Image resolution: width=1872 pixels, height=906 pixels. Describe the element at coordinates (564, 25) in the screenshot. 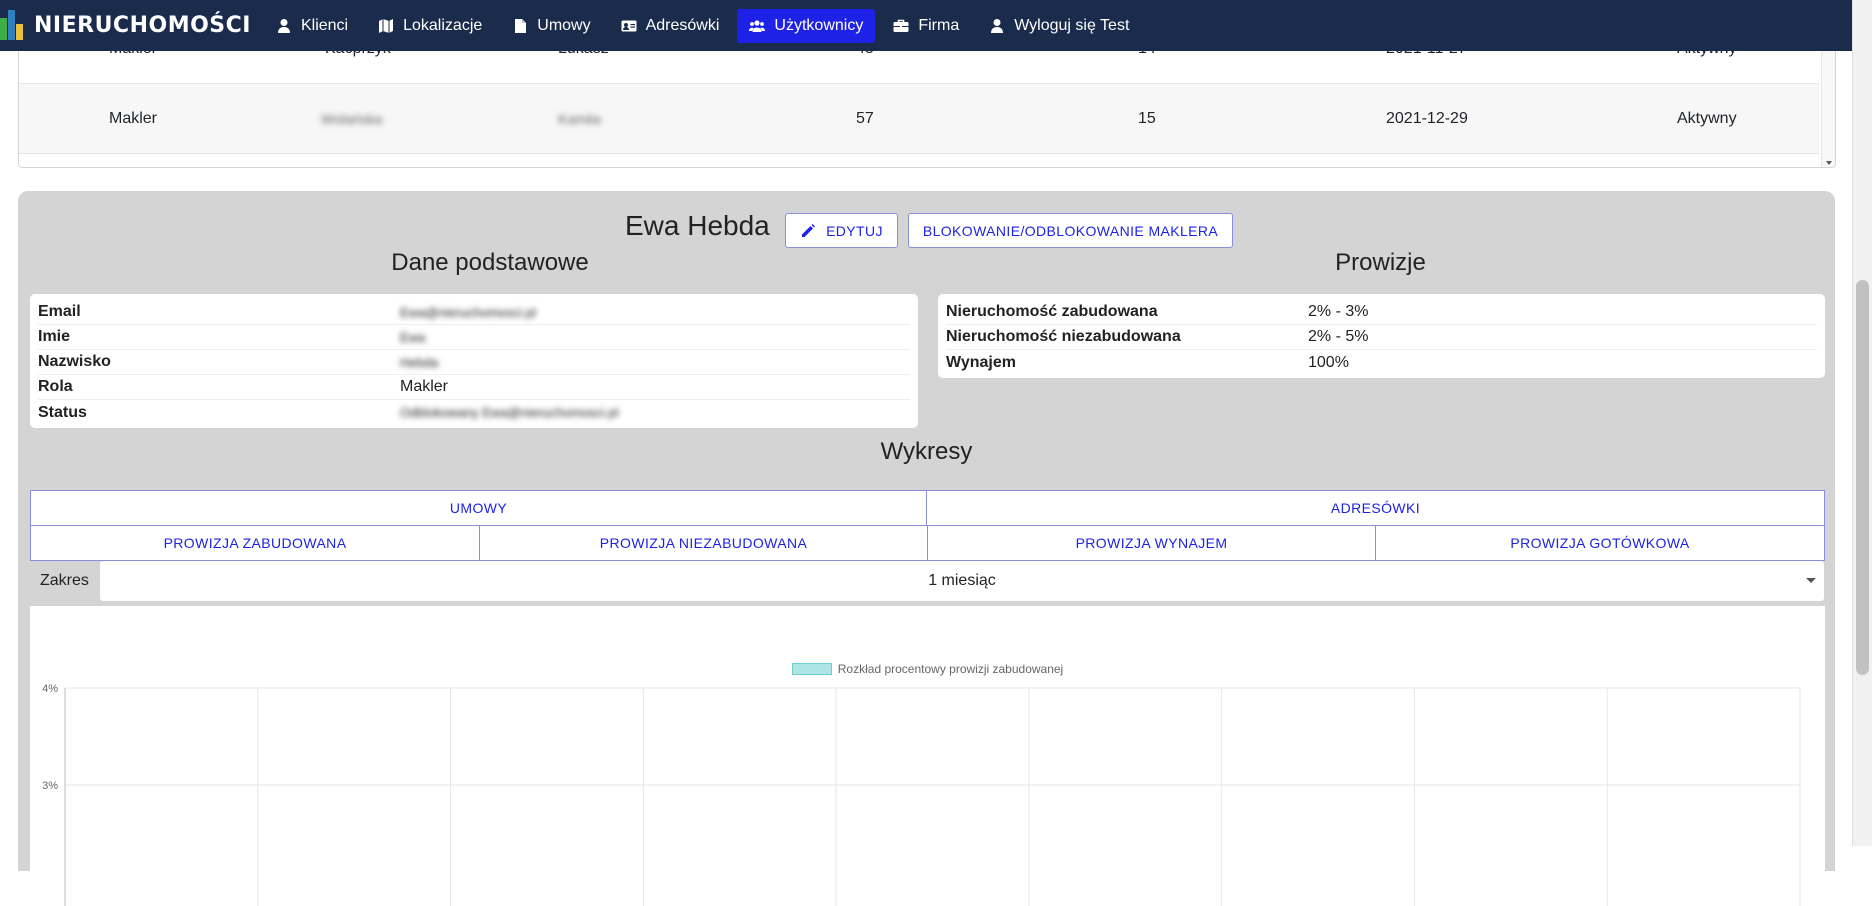

I see `nav-label: Umowy` at that location.